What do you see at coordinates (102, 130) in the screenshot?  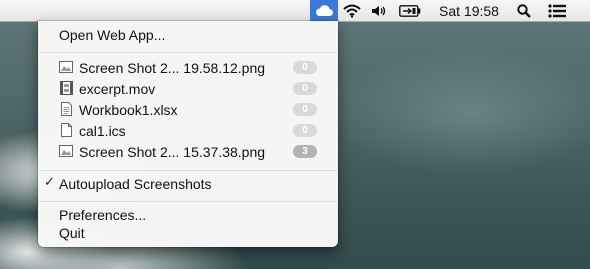 I see `file-name: cal1.ics` at bounding box center [102, 130].